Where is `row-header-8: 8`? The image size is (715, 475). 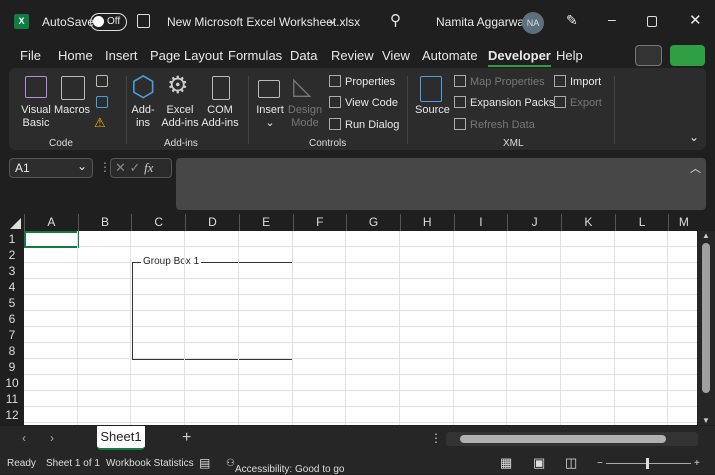 row-header-8: 8 is located at coordinates (12, 351).